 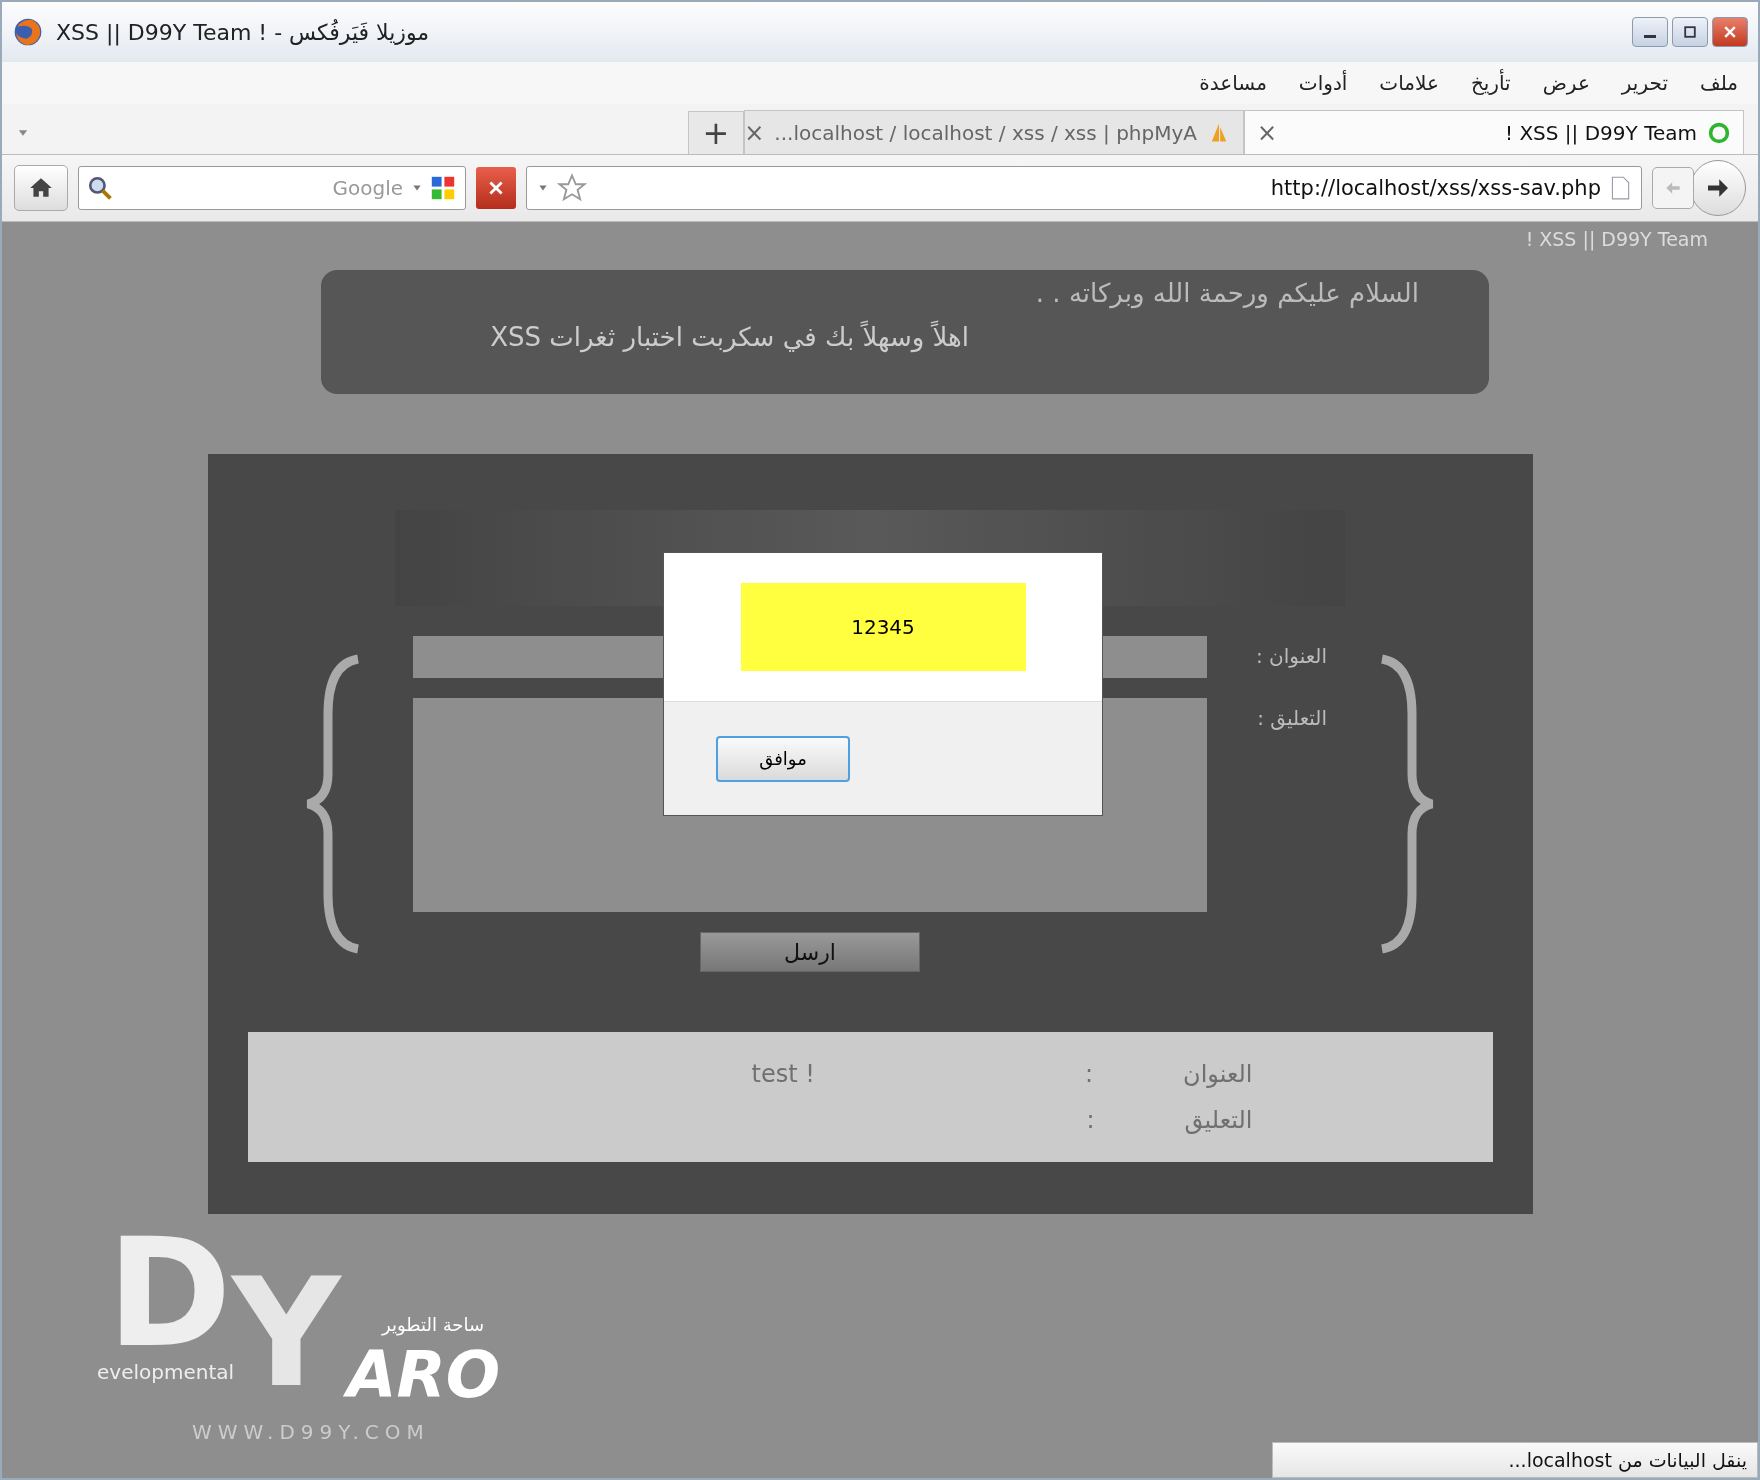 What do you see at coordinates (1291, 717) in the screenshot?
I see `field-label: التعليق :` at bounding box center [1291, 717].